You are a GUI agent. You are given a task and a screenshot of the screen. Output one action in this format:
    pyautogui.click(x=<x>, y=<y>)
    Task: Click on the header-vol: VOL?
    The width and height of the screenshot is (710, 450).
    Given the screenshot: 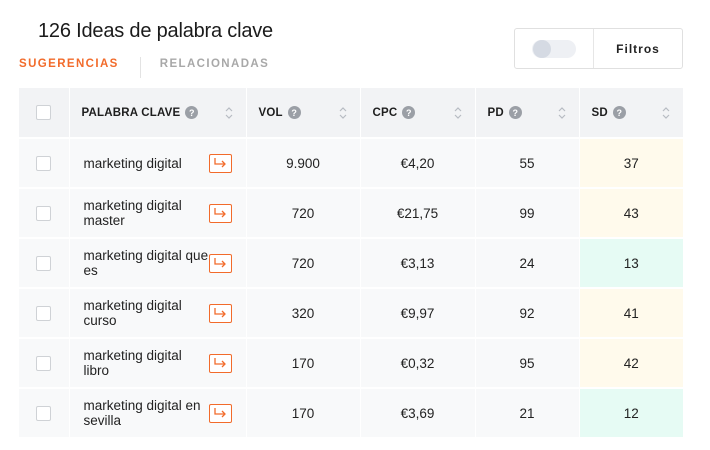 What is the action you would take?
    pyautogui.click(x=303, y=113)
    